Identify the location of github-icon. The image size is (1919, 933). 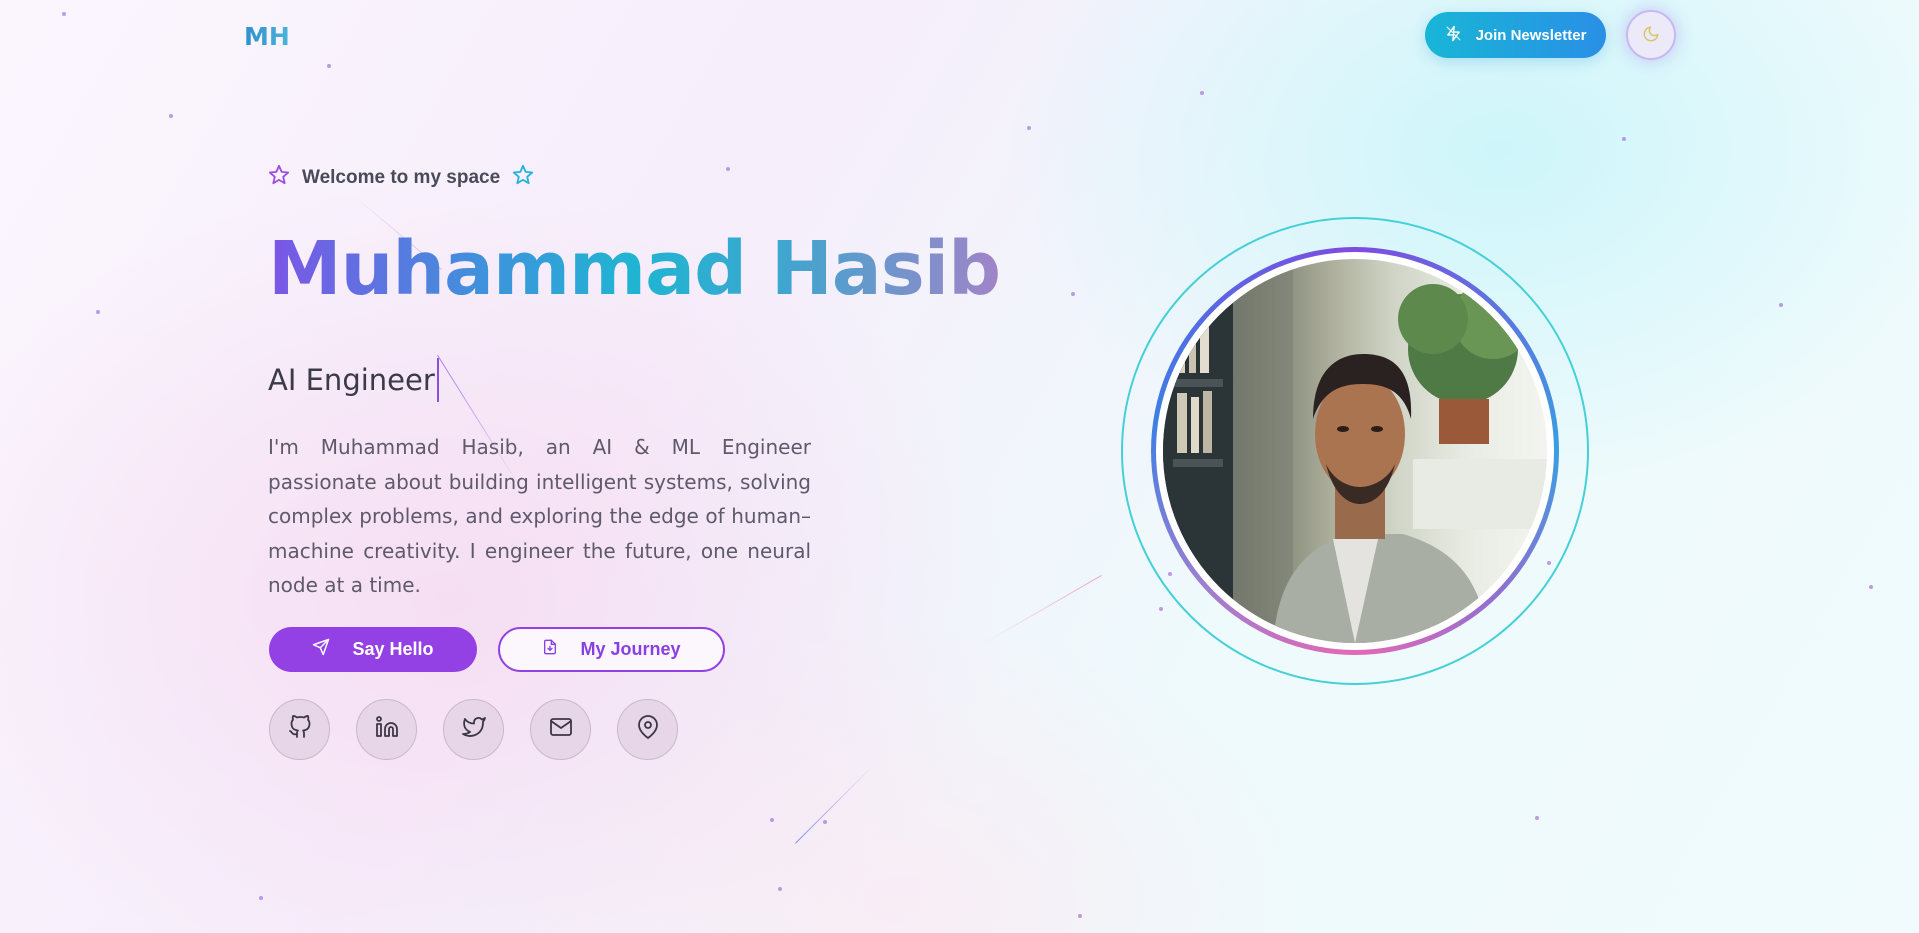
(300, 729).